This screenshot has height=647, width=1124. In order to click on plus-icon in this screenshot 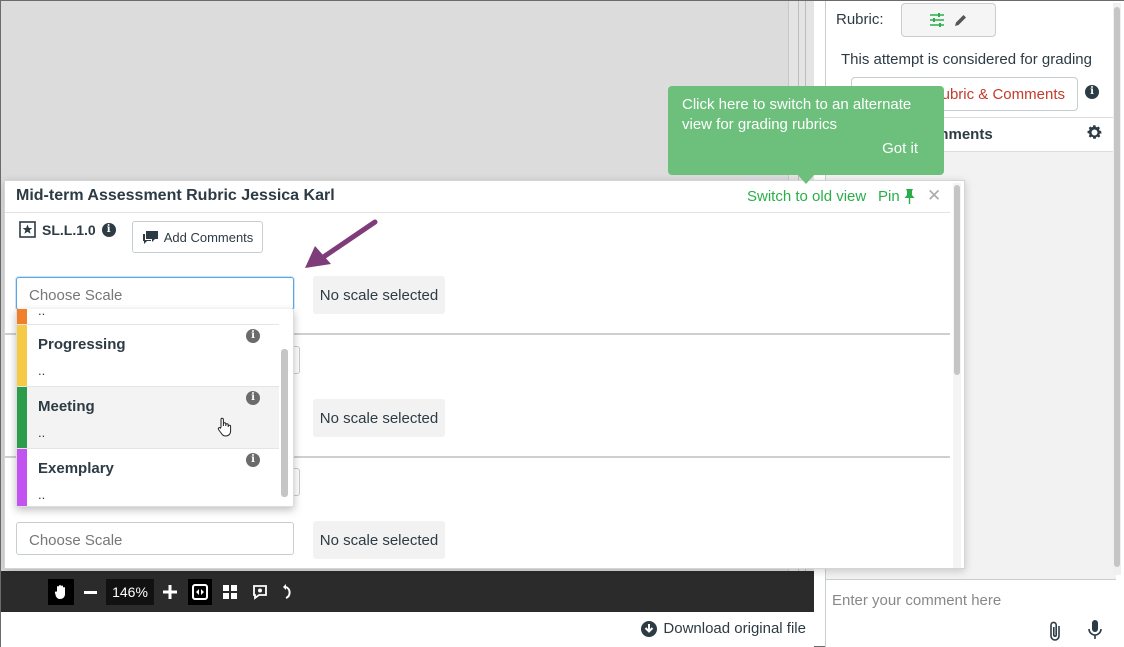, I will do `click(170, 592)`.